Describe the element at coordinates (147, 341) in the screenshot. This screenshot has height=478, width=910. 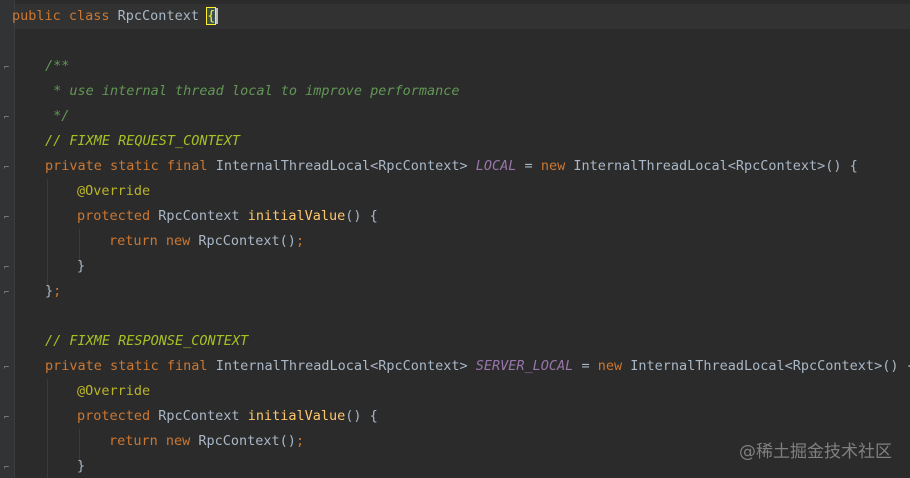
I see `todo-comment-token: // FIXME RESPONSE_CONTEXT` at that location.